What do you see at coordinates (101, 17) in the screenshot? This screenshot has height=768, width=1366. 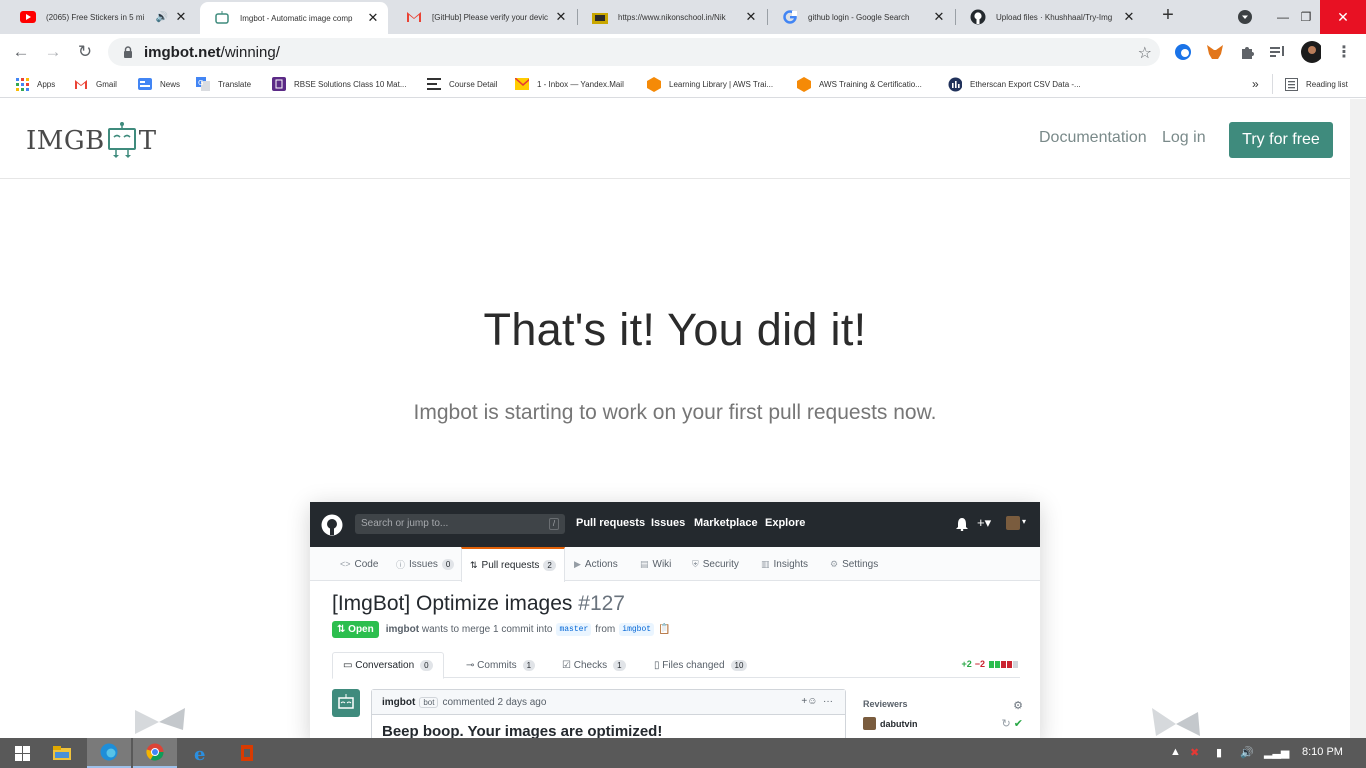 I see `tab-youtube: (2065) Free Stickers in 5 mi 🔊 ✕` at bounding box center [101, 17].